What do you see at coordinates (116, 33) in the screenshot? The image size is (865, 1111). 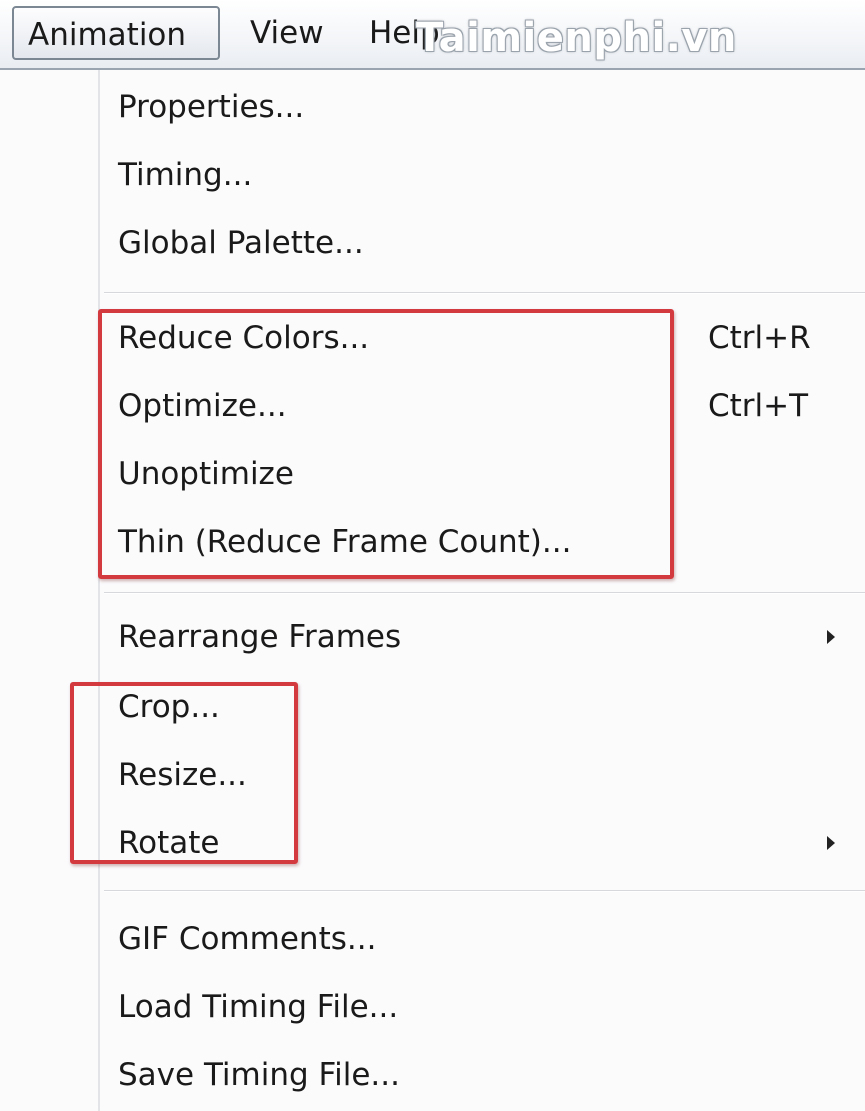 I see `menu-animation: Animation` at bounding box center [116, 33].